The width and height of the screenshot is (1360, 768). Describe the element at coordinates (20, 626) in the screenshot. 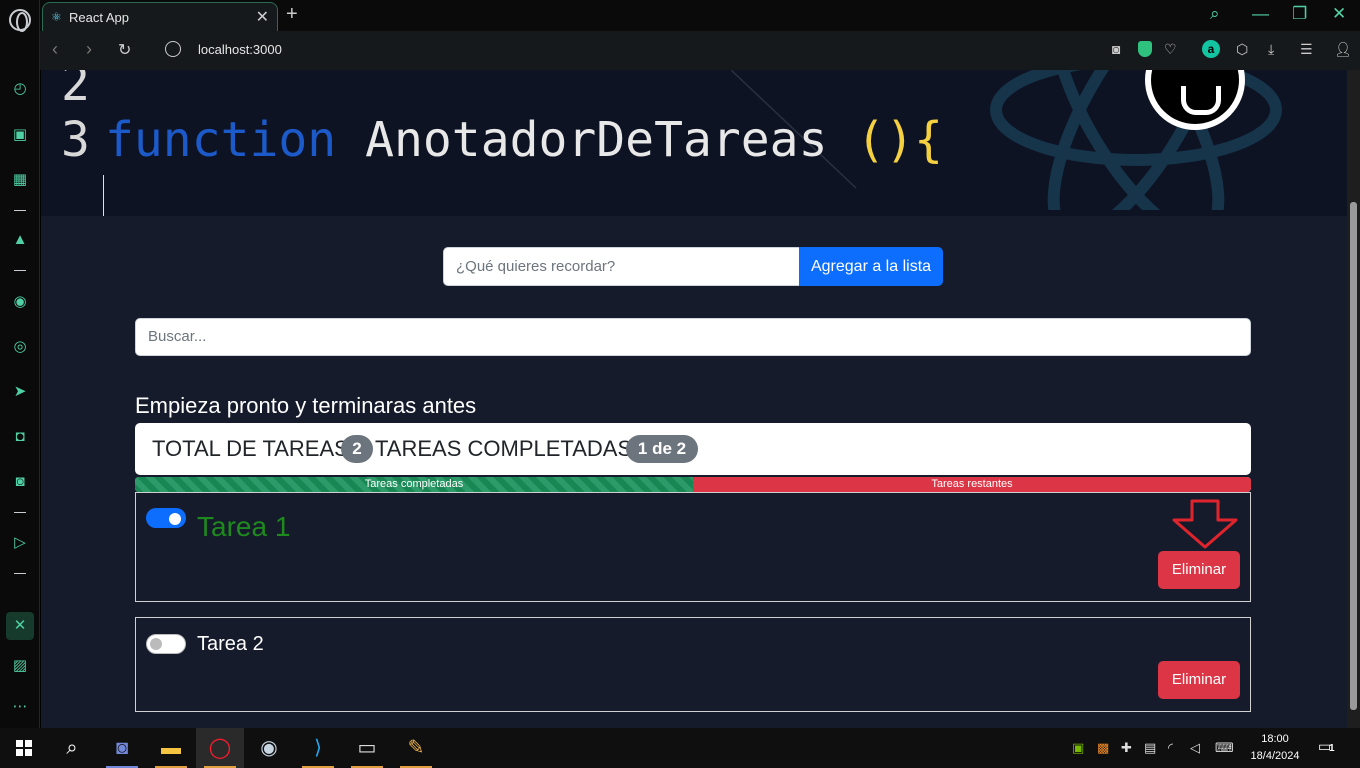

I see `tools-icon: ✕` at that location.